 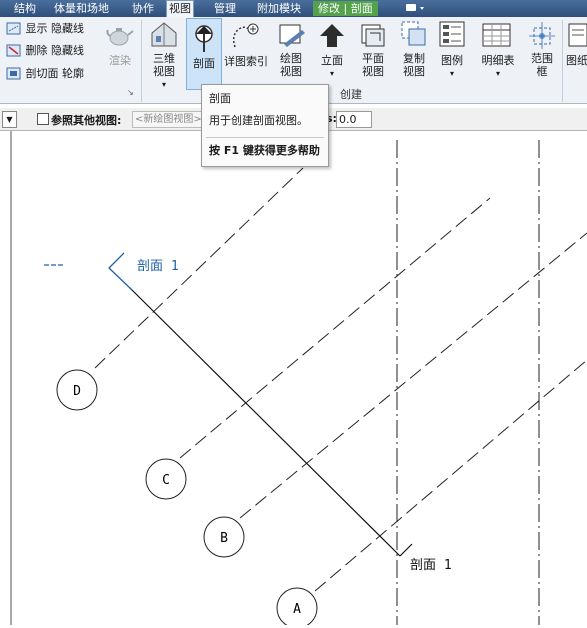 I want to click on ribbon-tab-bar: 结构 体量和场地 协作 视图 管理 附加模块 修改 | 剖面, so click(x=293, y=9).